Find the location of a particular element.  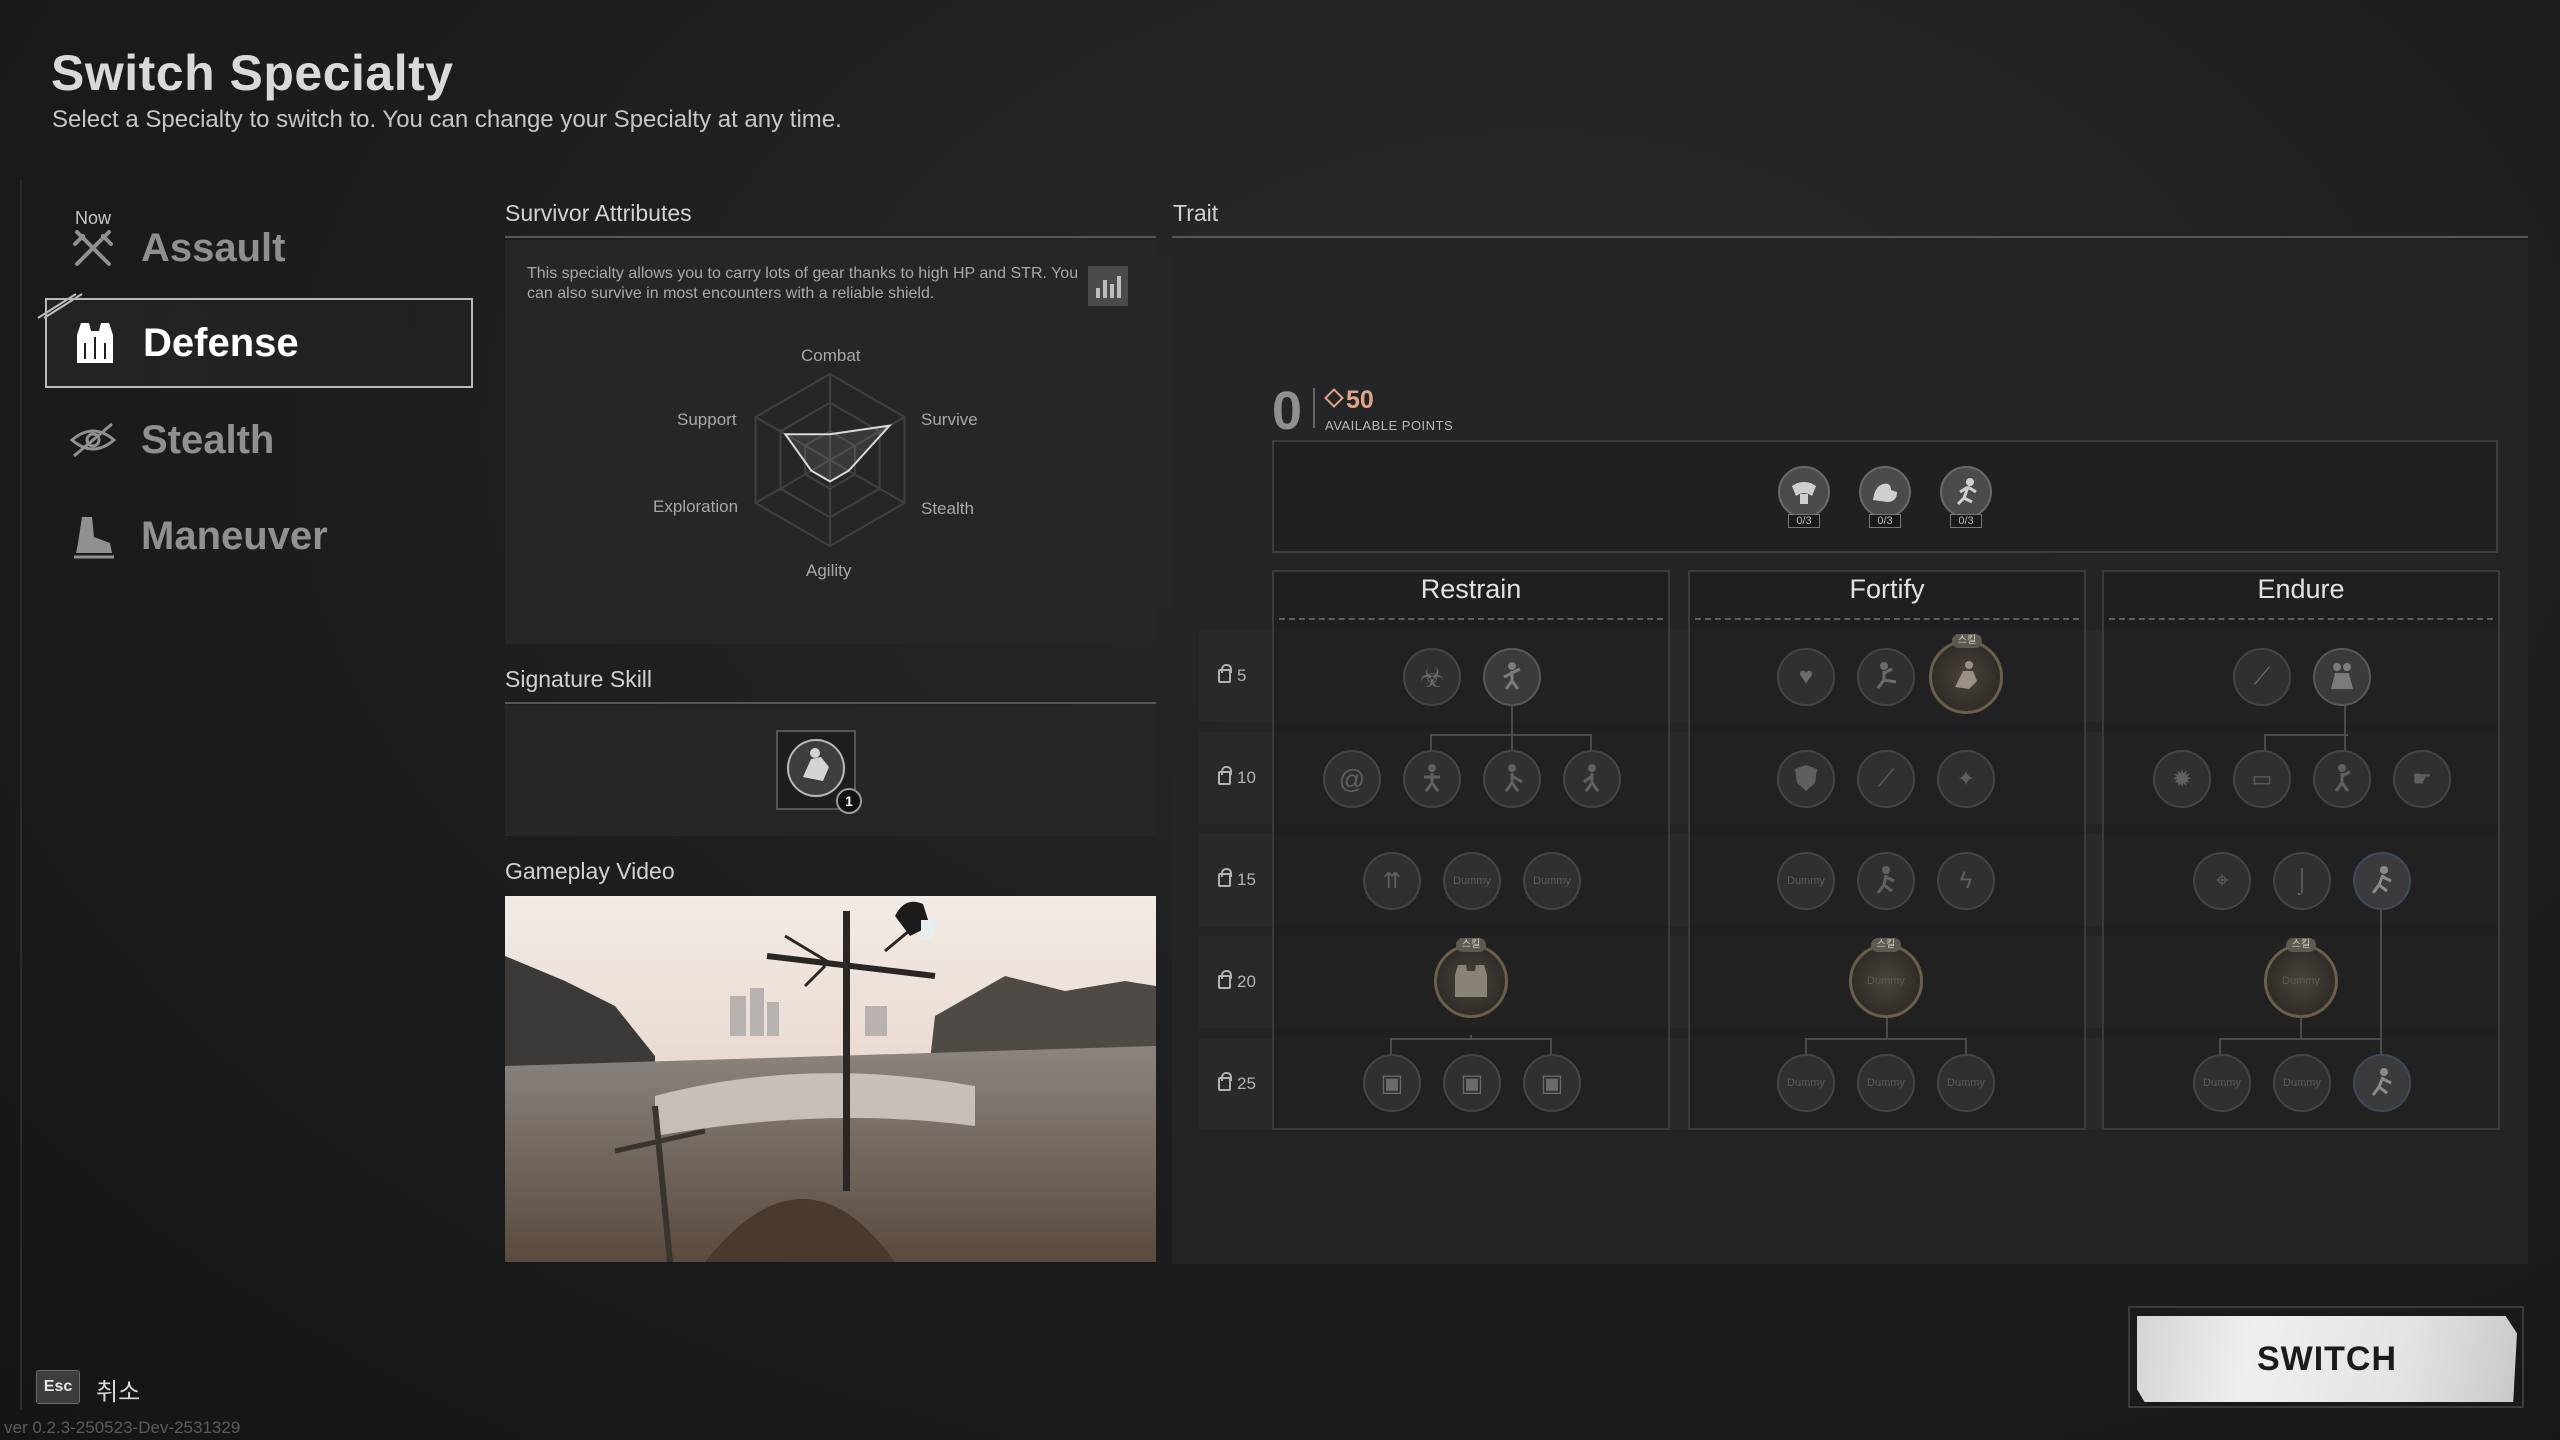

trait-node-shield is located at coordinates (1806, 779).